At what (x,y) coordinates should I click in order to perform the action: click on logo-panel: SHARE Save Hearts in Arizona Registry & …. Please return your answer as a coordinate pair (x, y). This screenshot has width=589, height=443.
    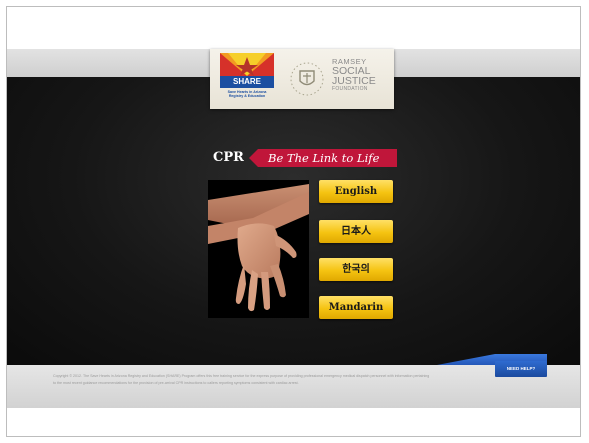
    Looking at the image, I should click on (302, 79).